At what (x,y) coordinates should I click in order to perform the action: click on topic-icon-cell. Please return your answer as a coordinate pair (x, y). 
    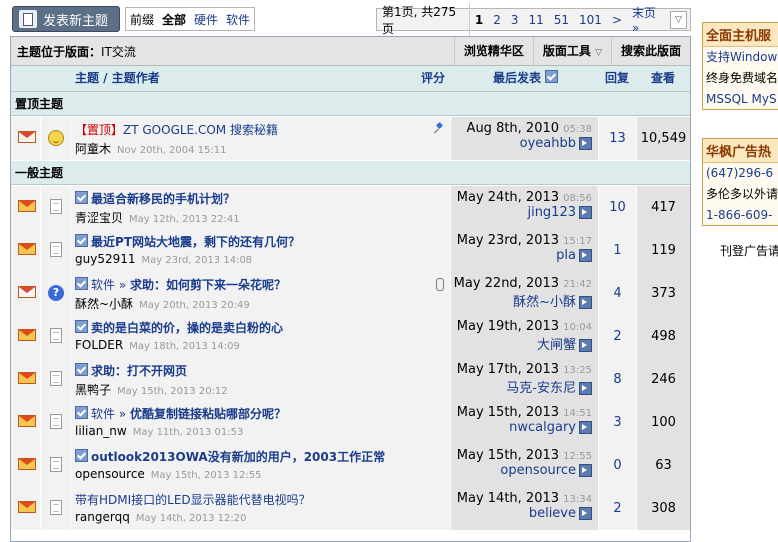
    Looking at the image, I should click on (56, 508).